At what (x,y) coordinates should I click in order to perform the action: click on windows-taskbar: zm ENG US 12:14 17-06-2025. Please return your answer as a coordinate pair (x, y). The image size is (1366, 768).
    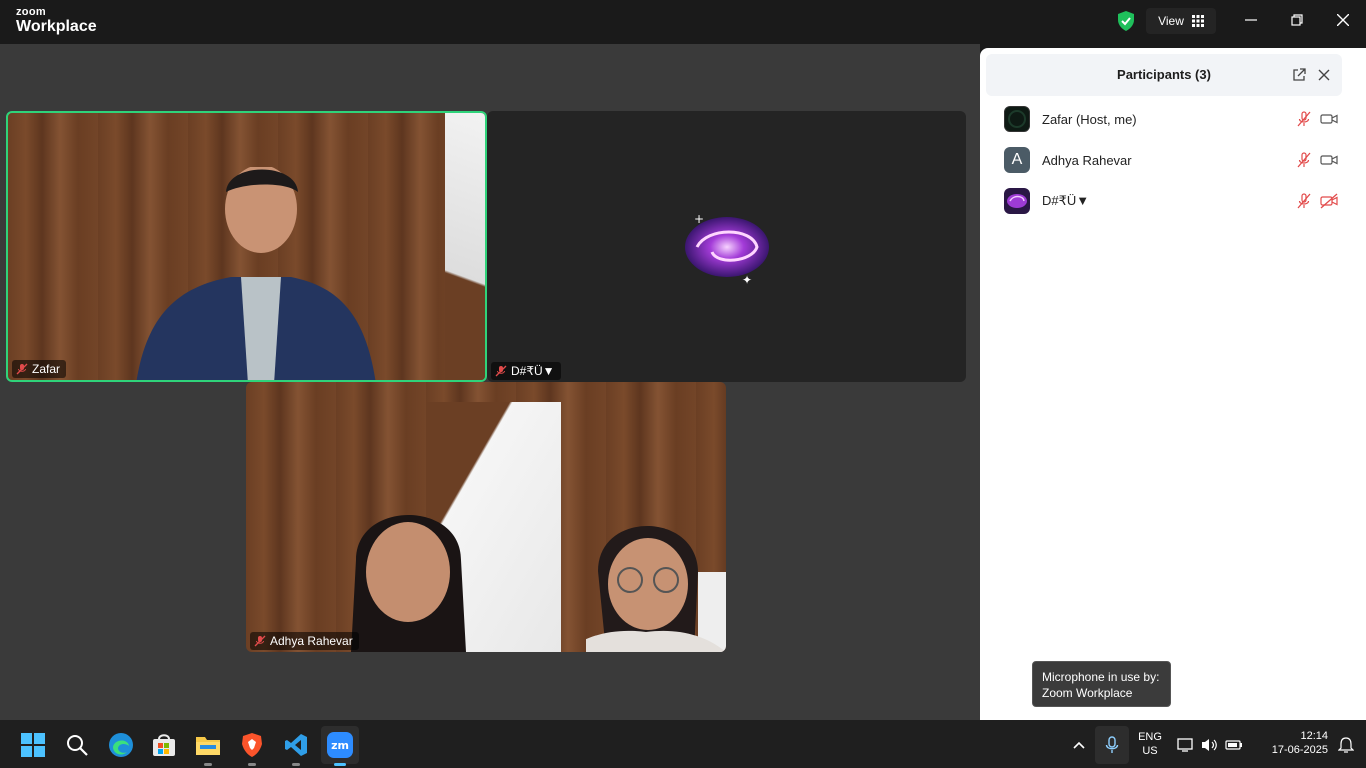
    Looking at the image, I should click on (683, 744).